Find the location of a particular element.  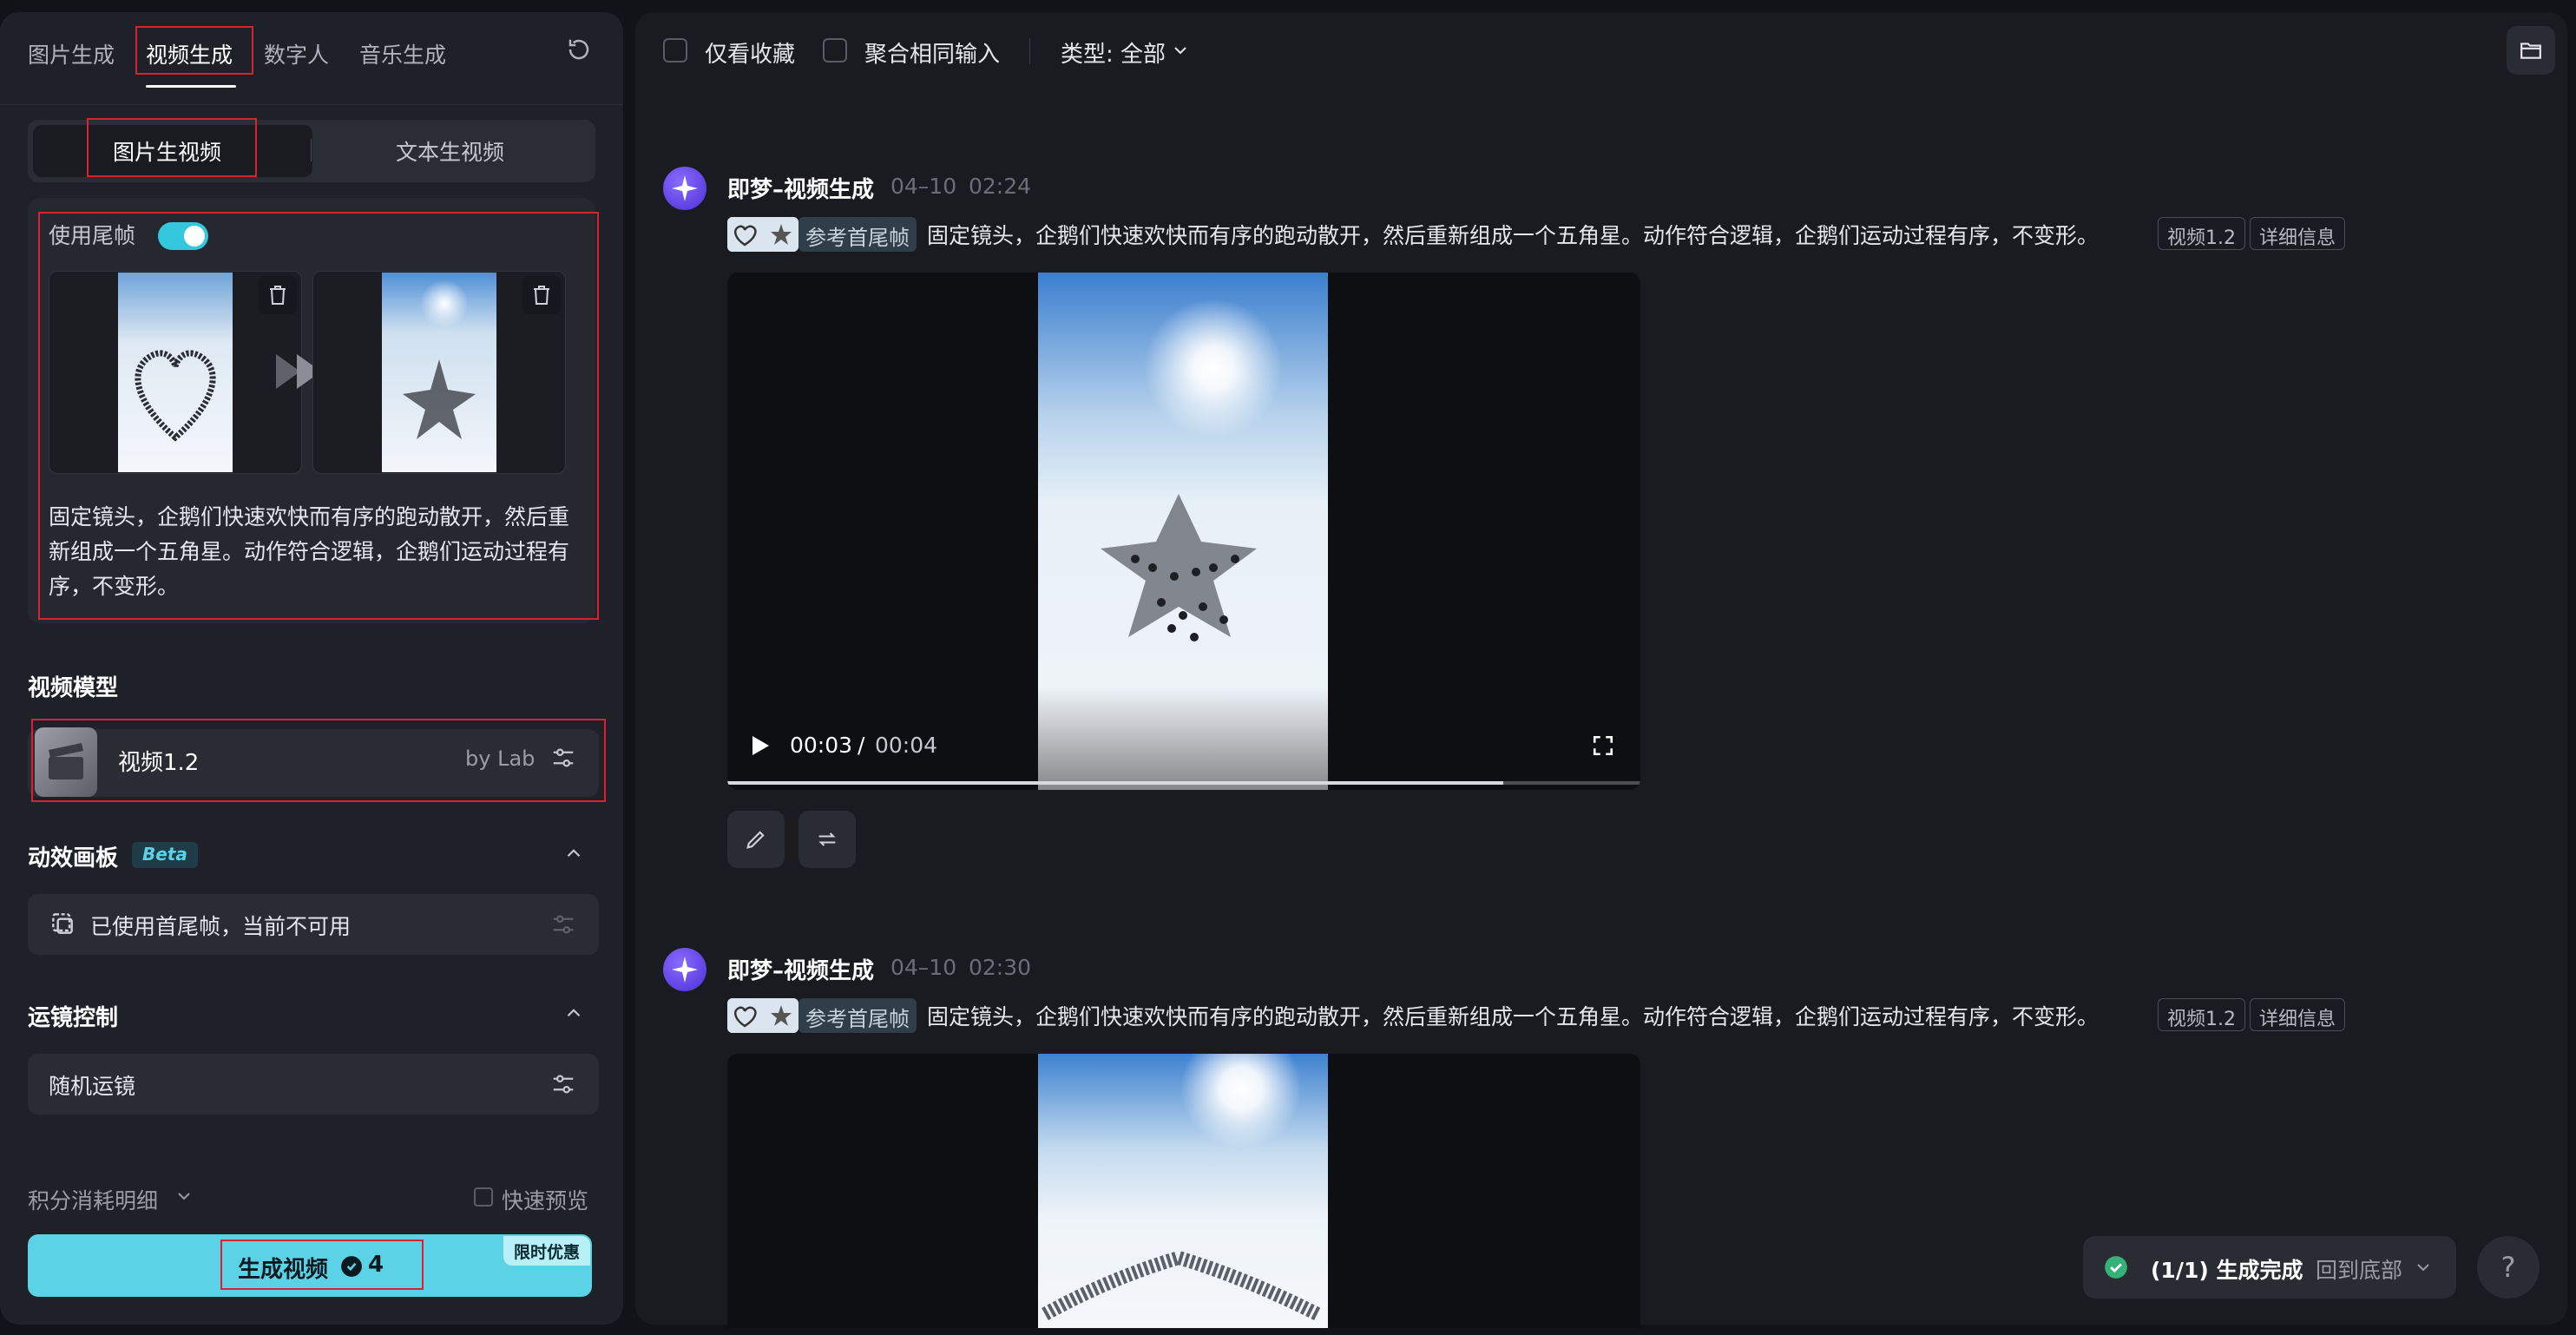

header-divider is located at coordinates (311, 104).